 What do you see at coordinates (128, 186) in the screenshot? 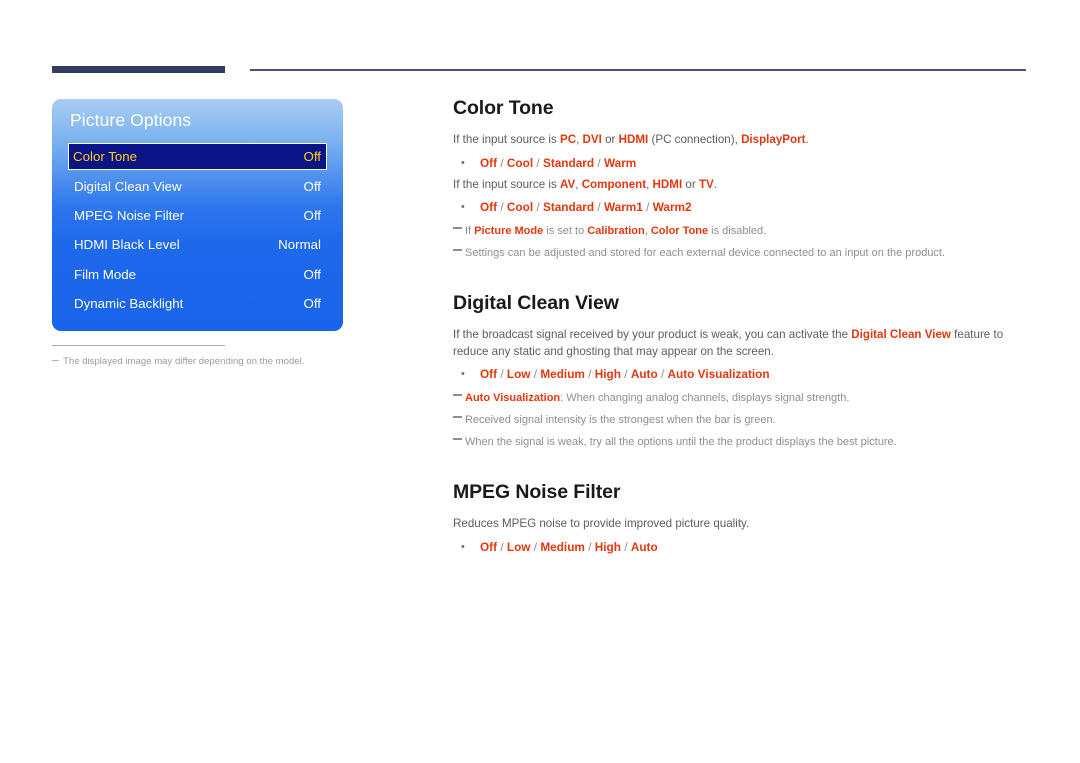
I see `osd-item-label: Digital Clean View` at bounding box center [128, 186].